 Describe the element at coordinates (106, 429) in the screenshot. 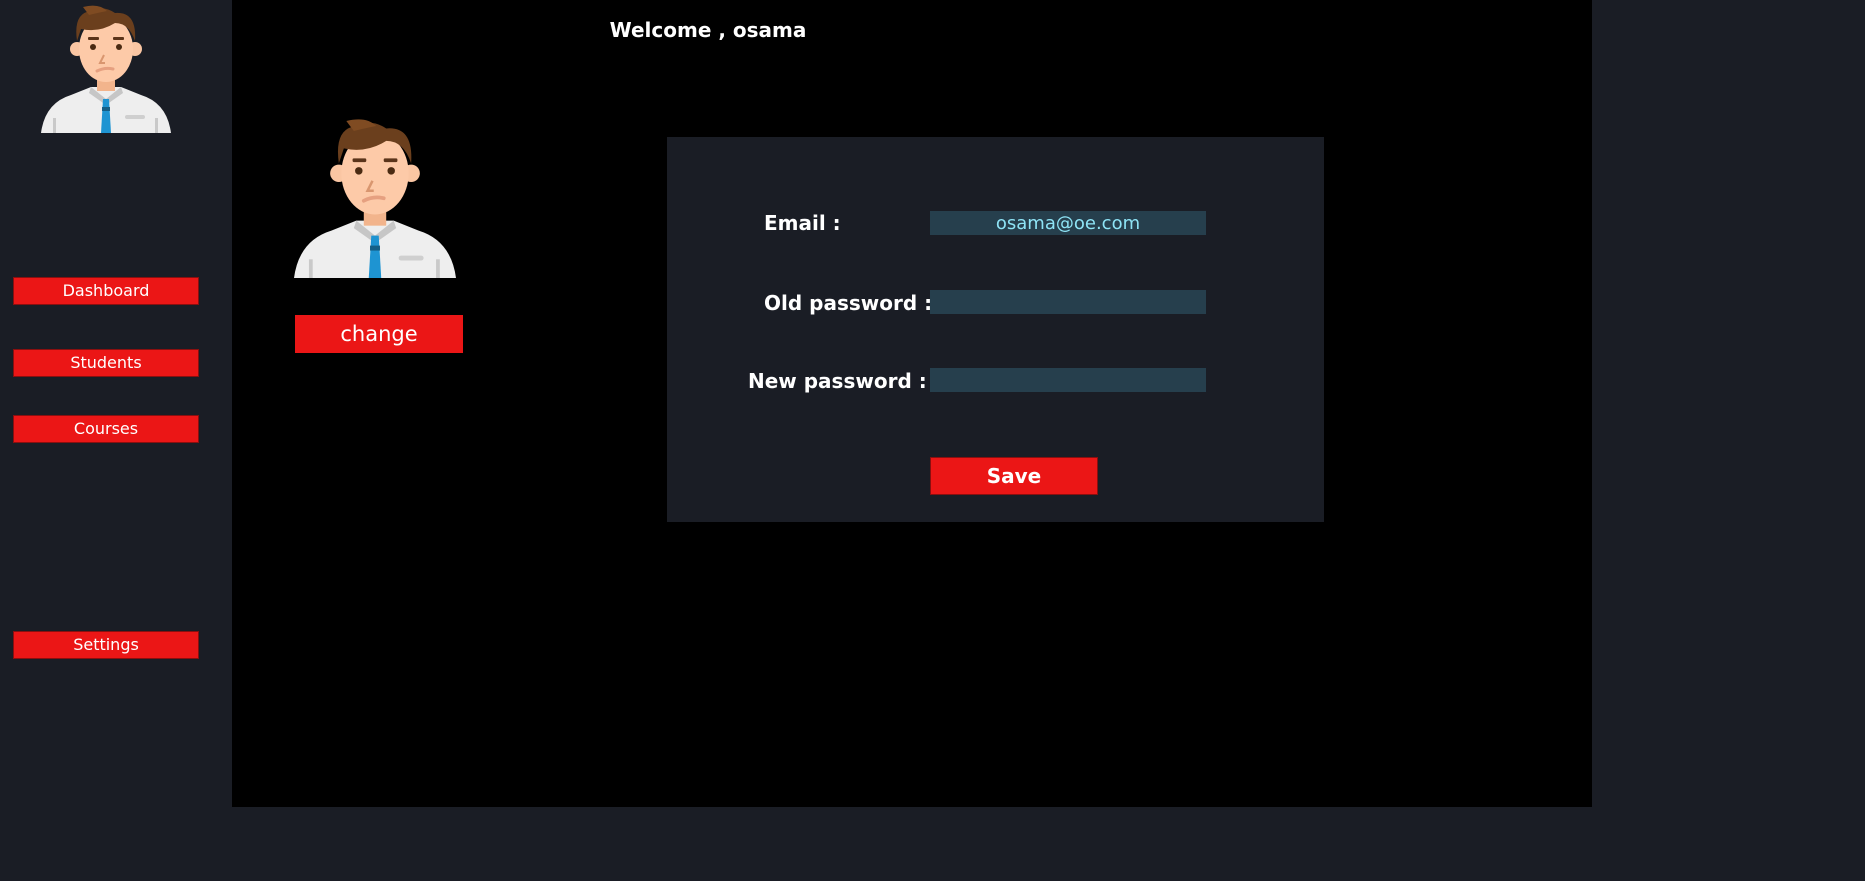

I see `courses-button: Courses` at that location.